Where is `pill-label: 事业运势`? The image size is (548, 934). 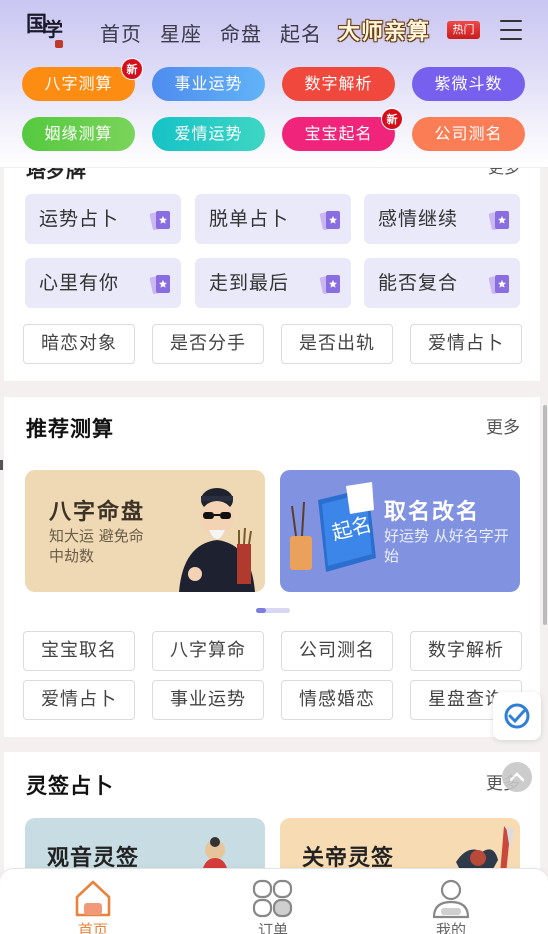
pill-label: 事业运势 is located at coordinates (208, 83).